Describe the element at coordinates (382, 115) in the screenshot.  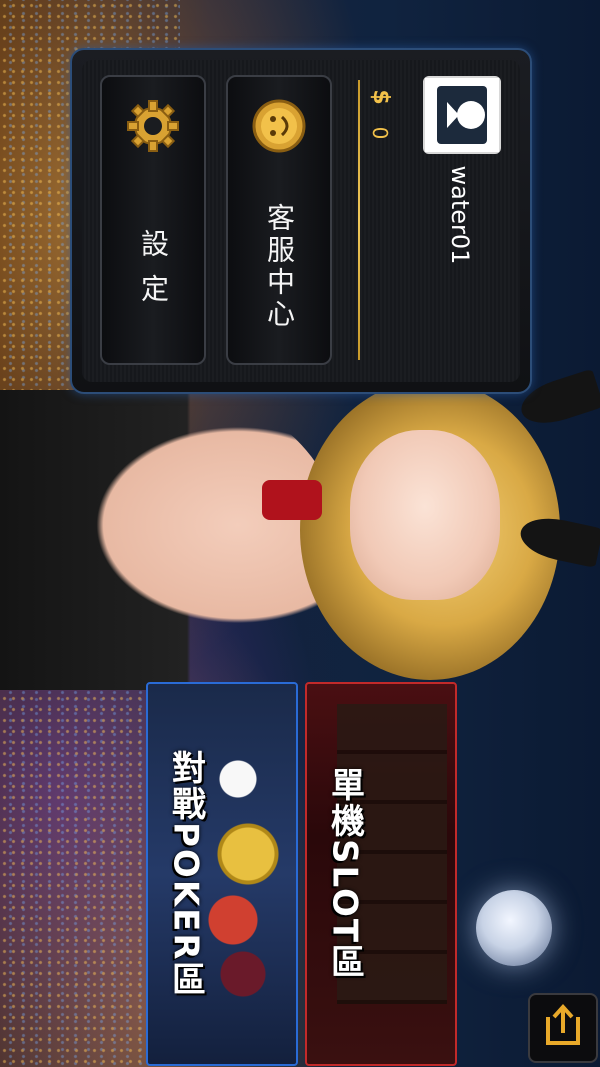
I see `coin-balance: $ 0` at that location.